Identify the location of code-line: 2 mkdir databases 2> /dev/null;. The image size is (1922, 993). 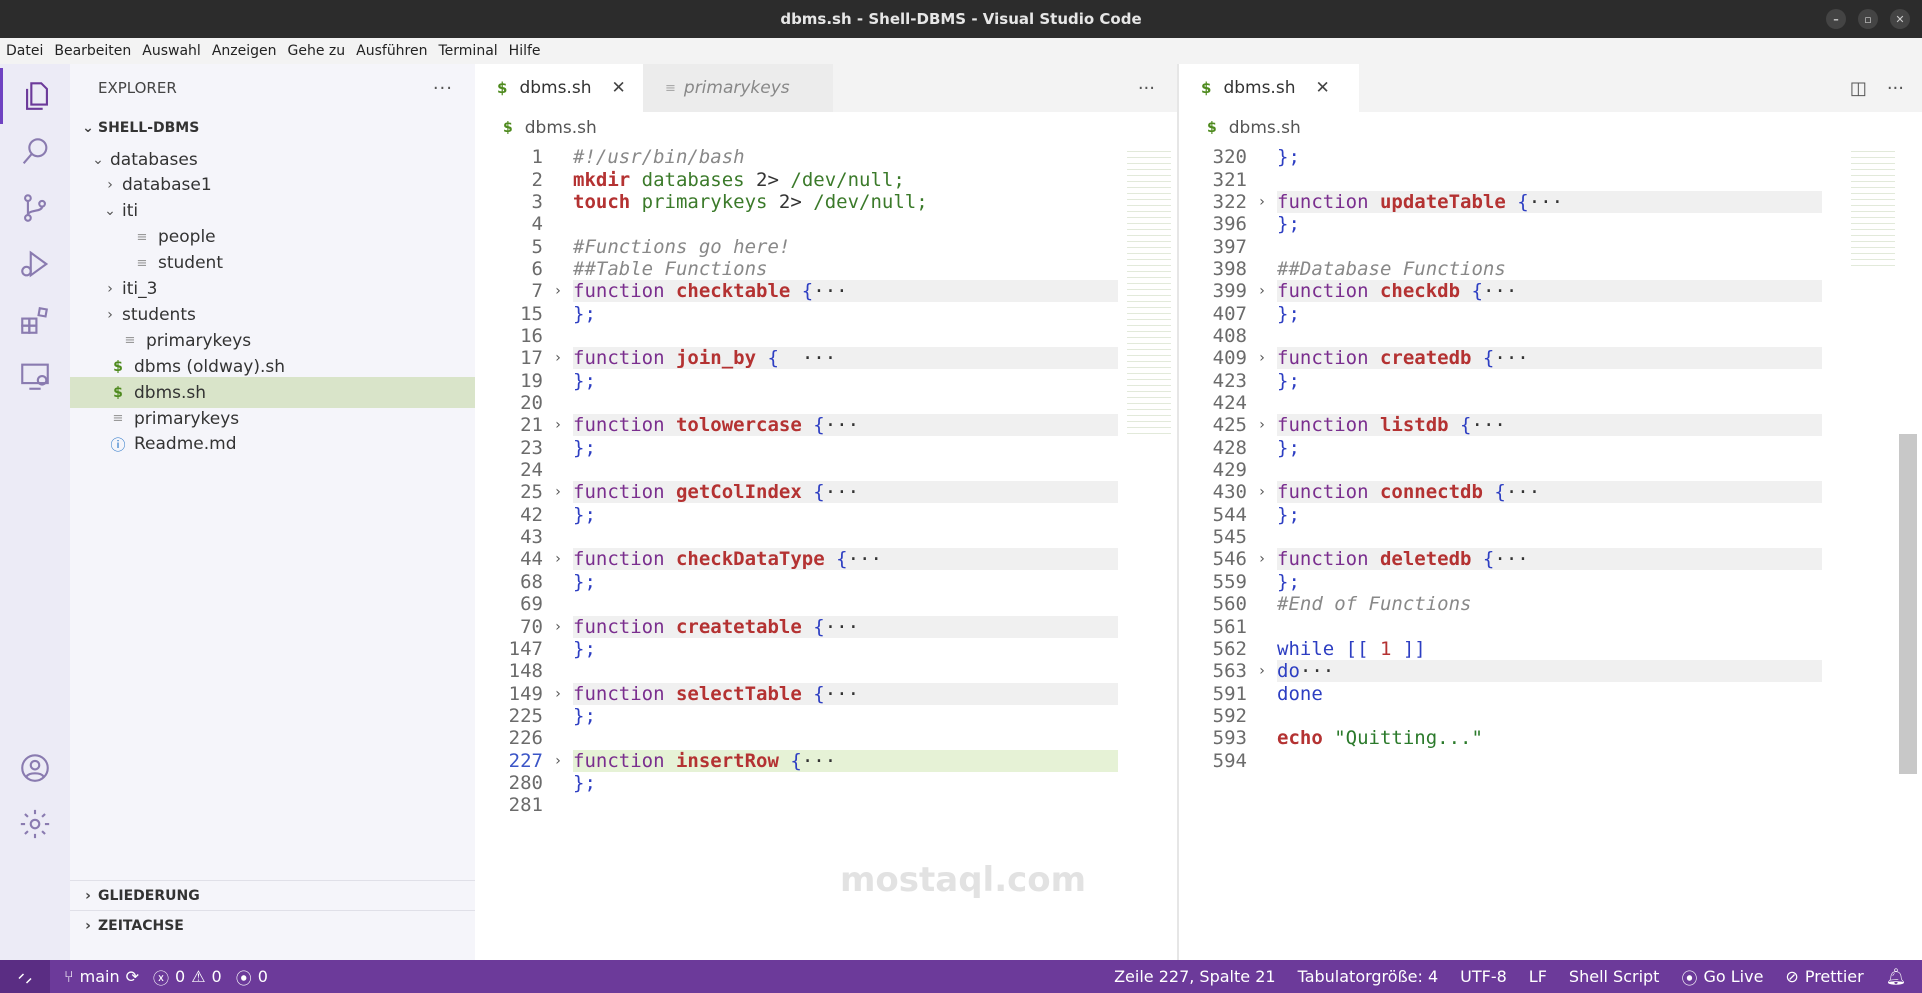
(826, 179).